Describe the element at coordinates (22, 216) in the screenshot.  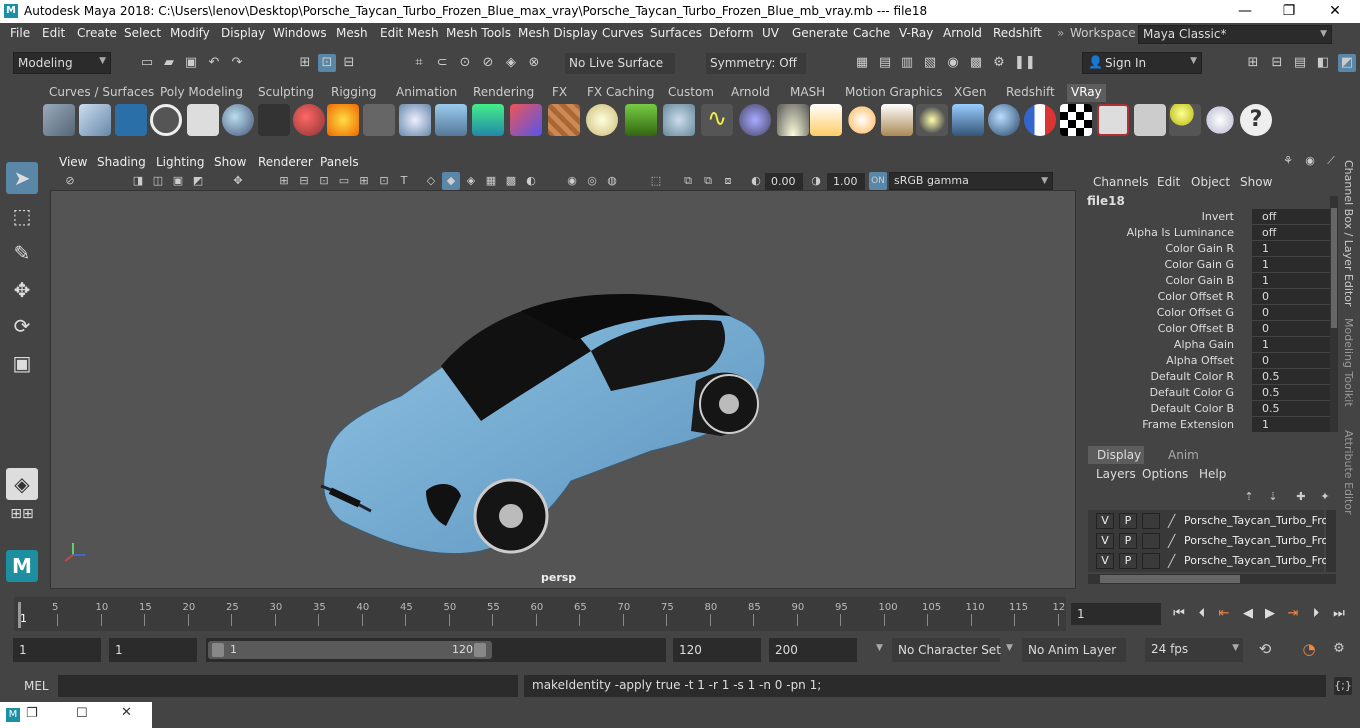
I see `lasso-tool-icon: ⬚` at that location.